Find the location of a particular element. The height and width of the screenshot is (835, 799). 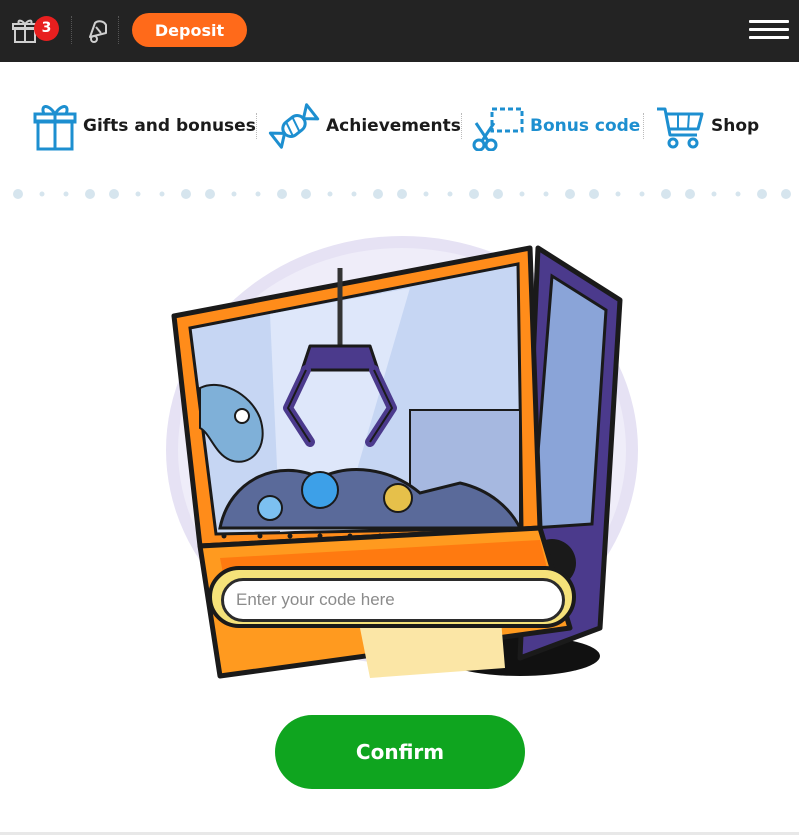

nav-item-label: Bonus code is located at coordinates (585, 126).